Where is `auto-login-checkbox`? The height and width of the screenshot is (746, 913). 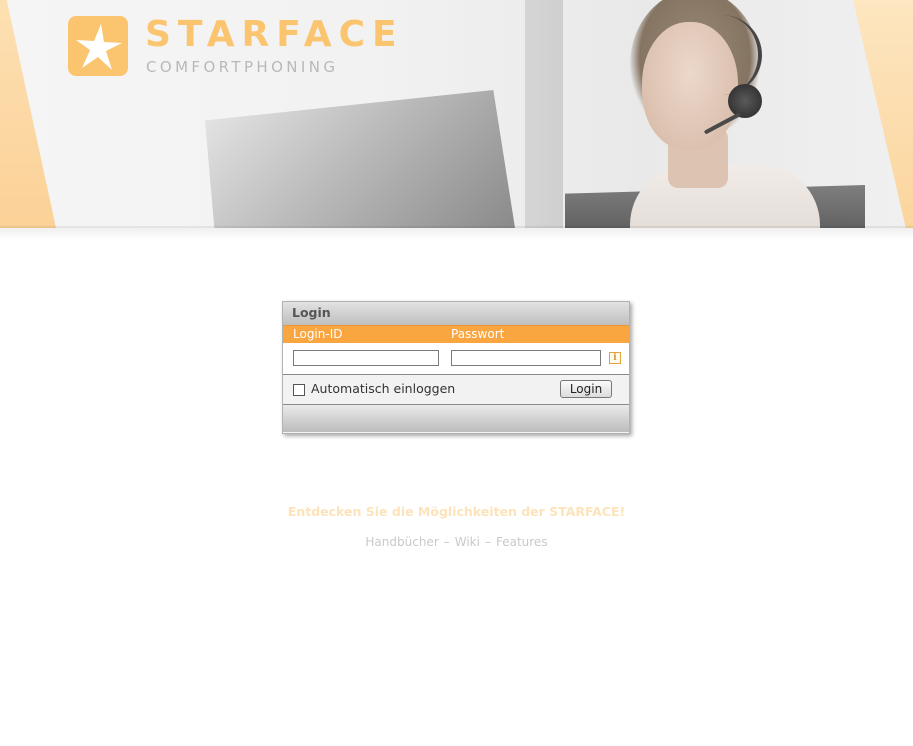 auto-login-checkbox is located at coordinates (299, 390).